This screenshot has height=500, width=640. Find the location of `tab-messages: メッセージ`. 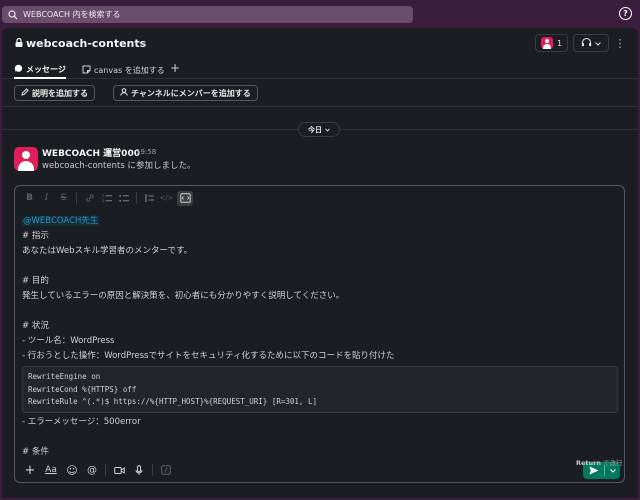

tab-messages: メッセージ is located at coordinates (40, 70).